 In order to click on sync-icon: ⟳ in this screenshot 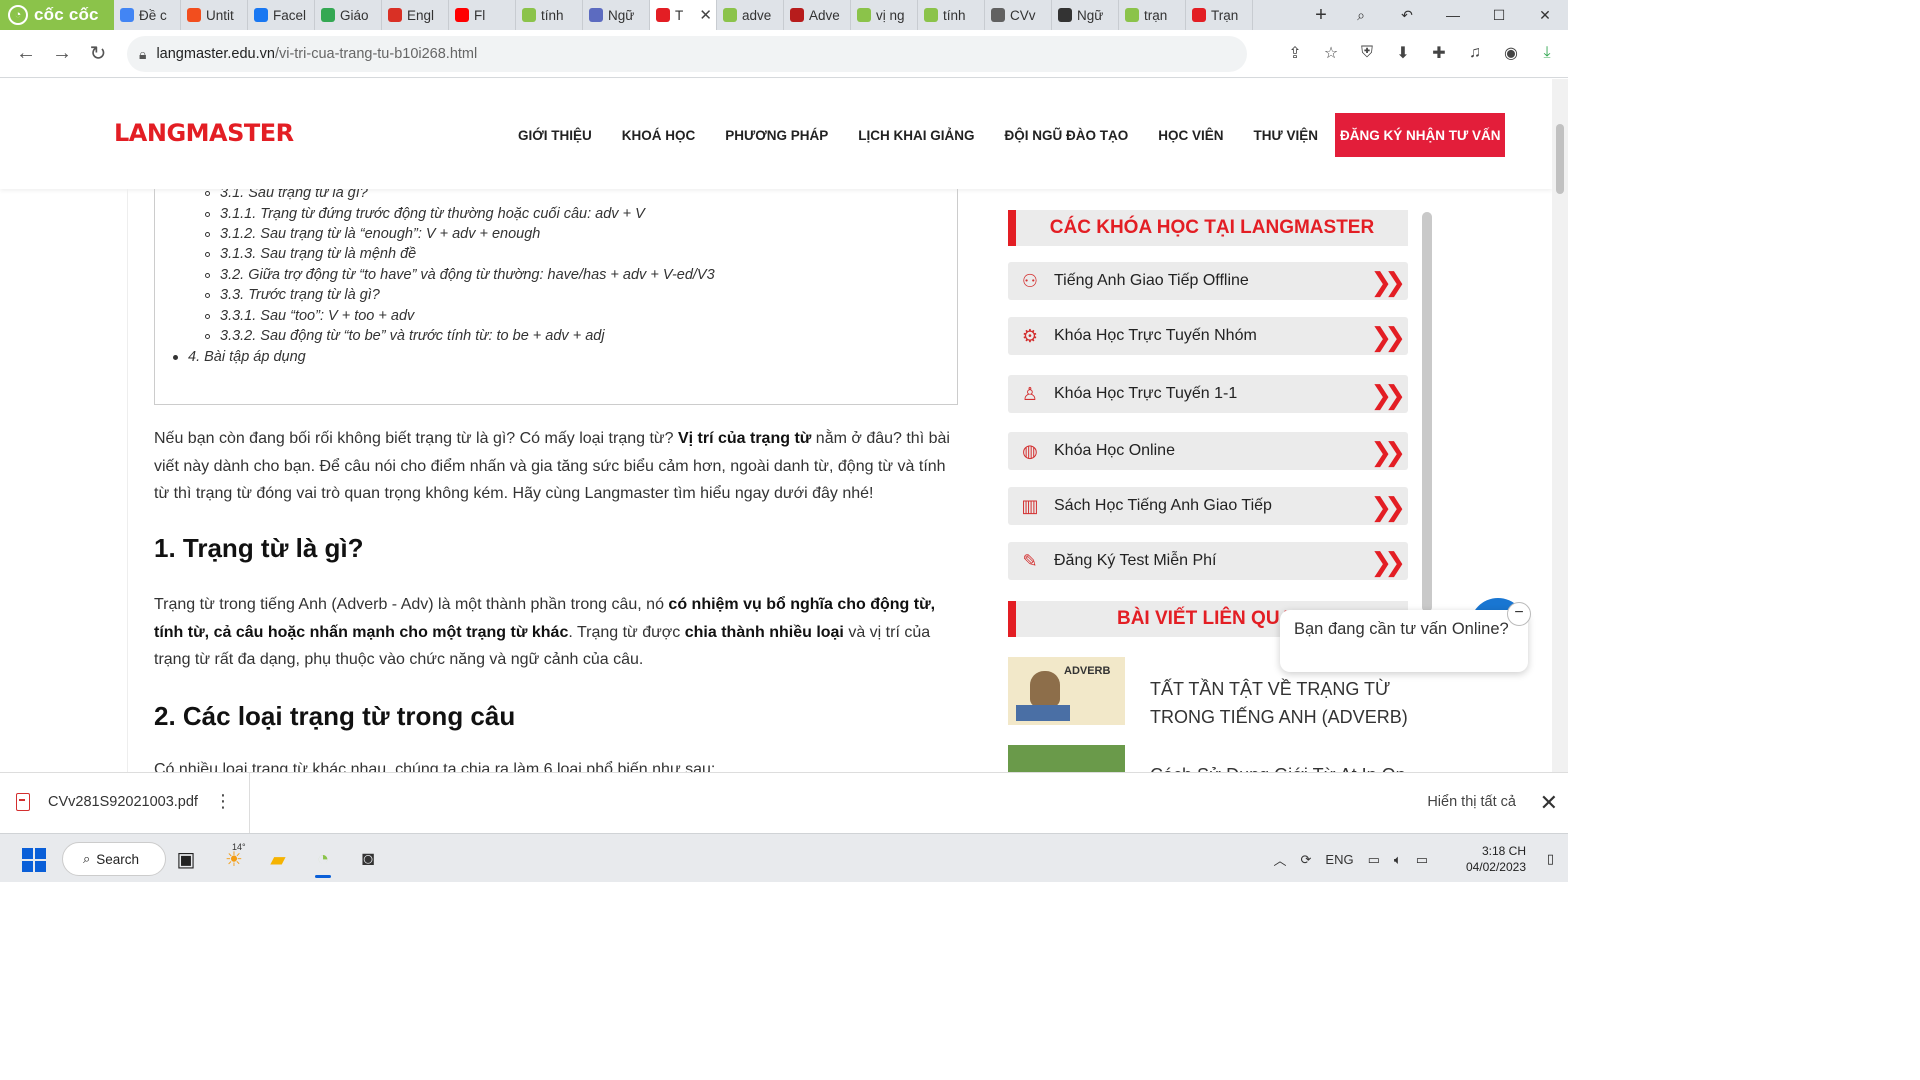, I will do `click(1306, 860)`.